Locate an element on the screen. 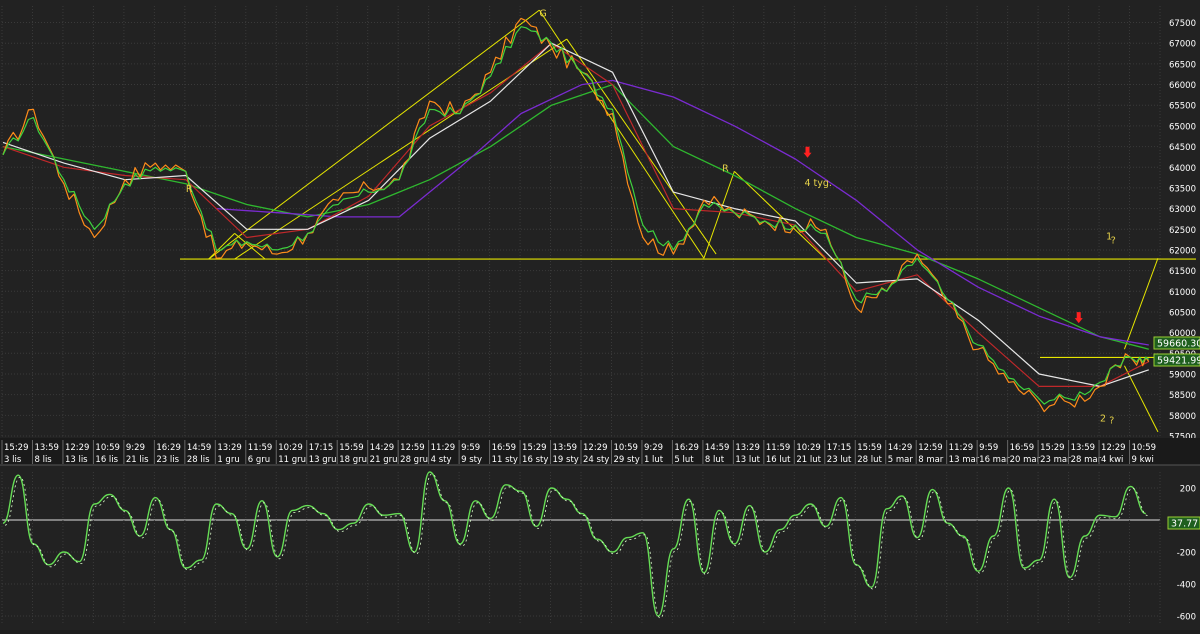  price-label-lower: 59421.99 is located at coordinates (1176, 360).